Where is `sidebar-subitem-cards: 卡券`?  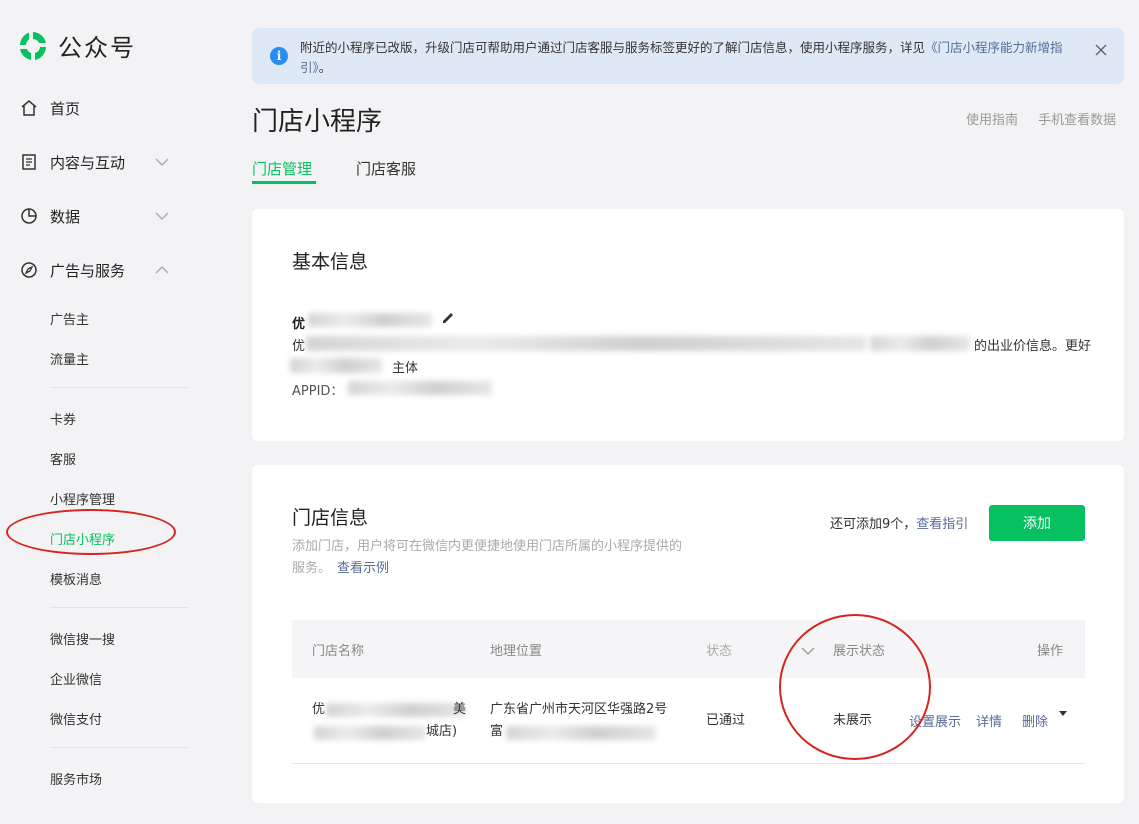 sidebar-subitem-cards: 卡券 is located at coordinates (63, 418).